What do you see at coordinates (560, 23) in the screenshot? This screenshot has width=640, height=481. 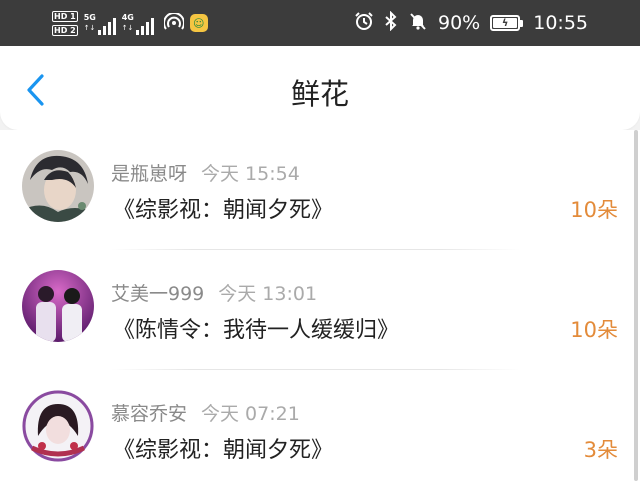 I see `clock: 10:55` at bounding box center [560, 23].